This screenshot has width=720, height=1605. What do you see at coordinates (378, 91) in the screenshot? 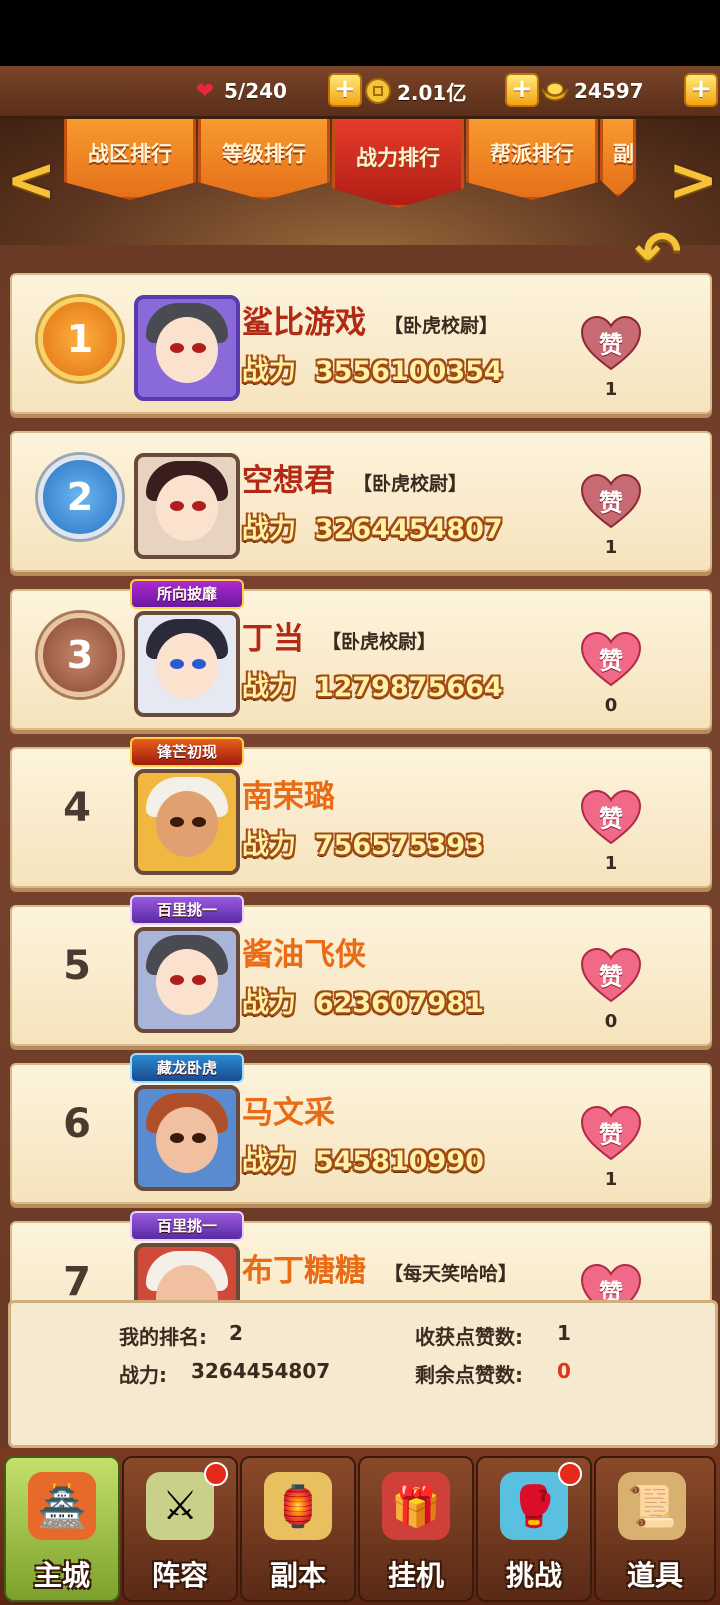
I see `coin-icon` at bounding box center [378, 91].